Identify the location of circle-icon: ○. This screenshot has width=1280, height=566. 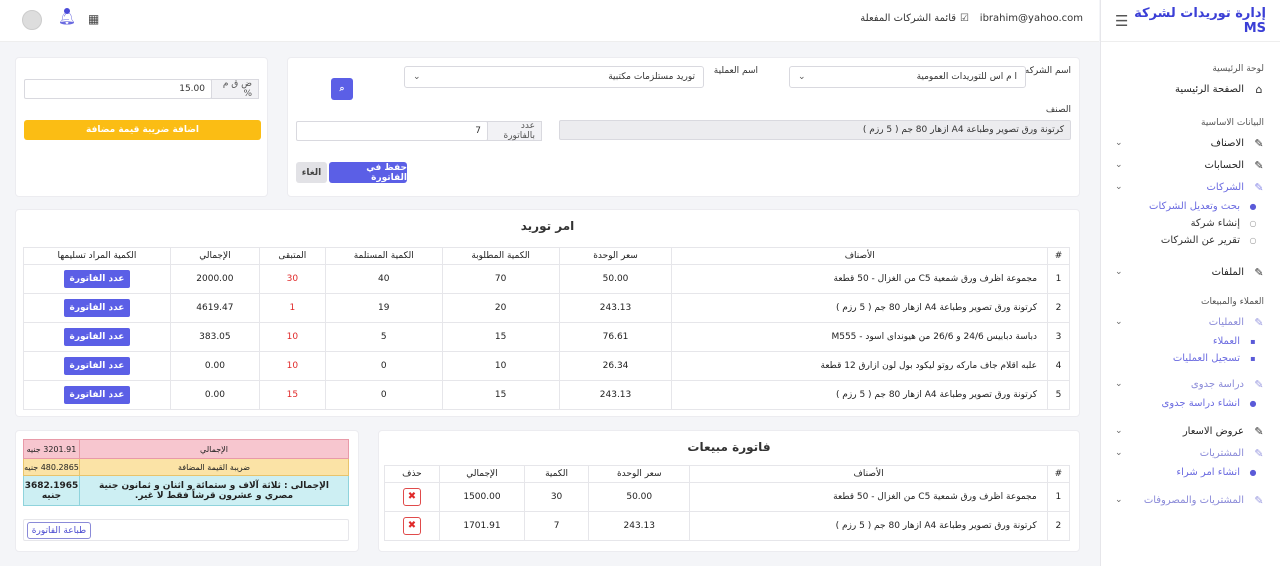
(1253, 240).